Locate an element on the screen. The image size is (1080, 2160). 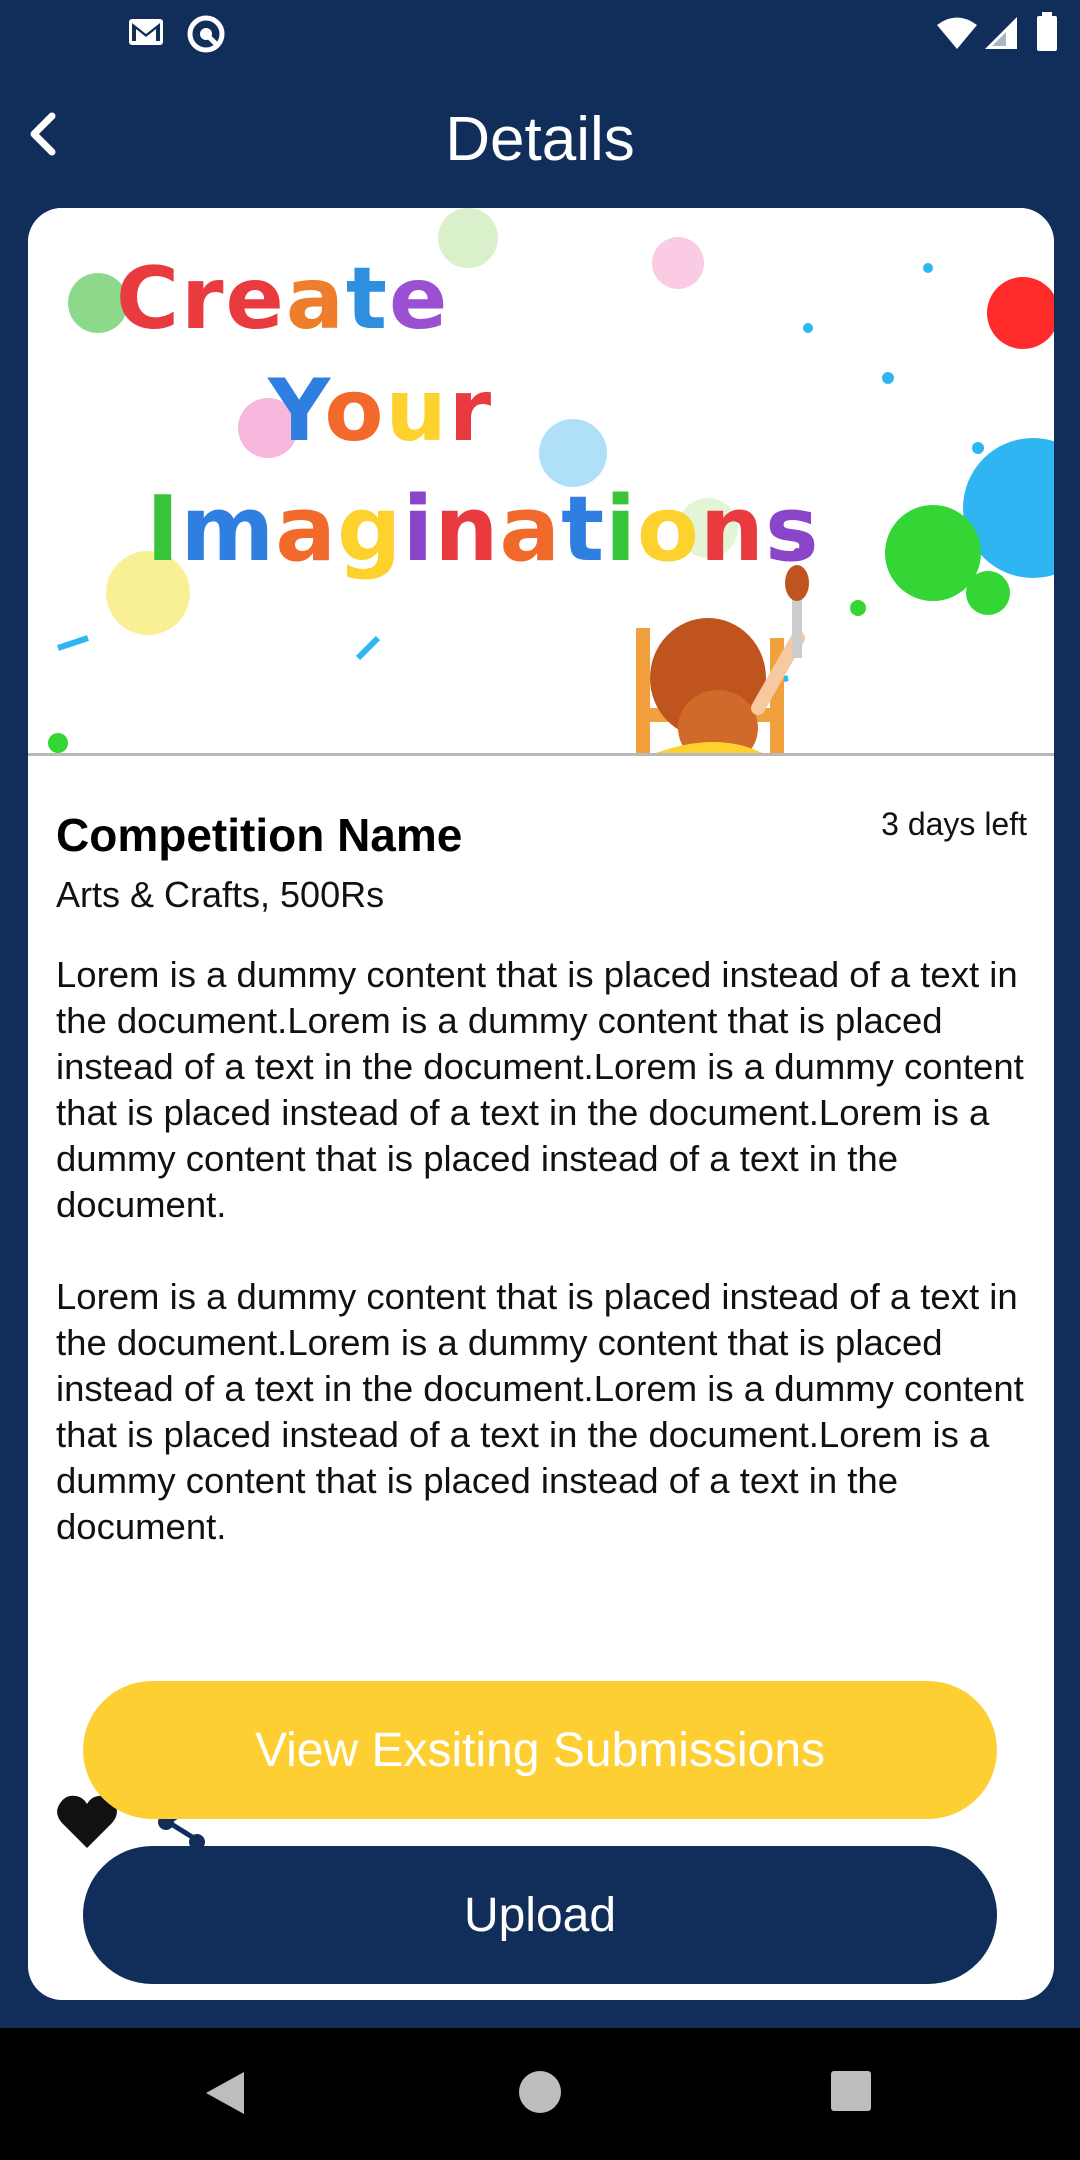
home-circle-icon is located at coordinates (540, 2094).